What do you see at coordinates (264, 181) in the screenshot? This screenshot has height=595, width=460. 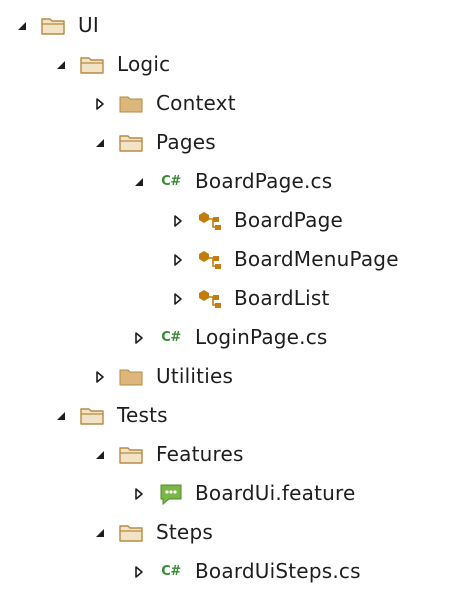 I see `tree-item-label: BoardPage.cs` at bounding box center [264, 181].